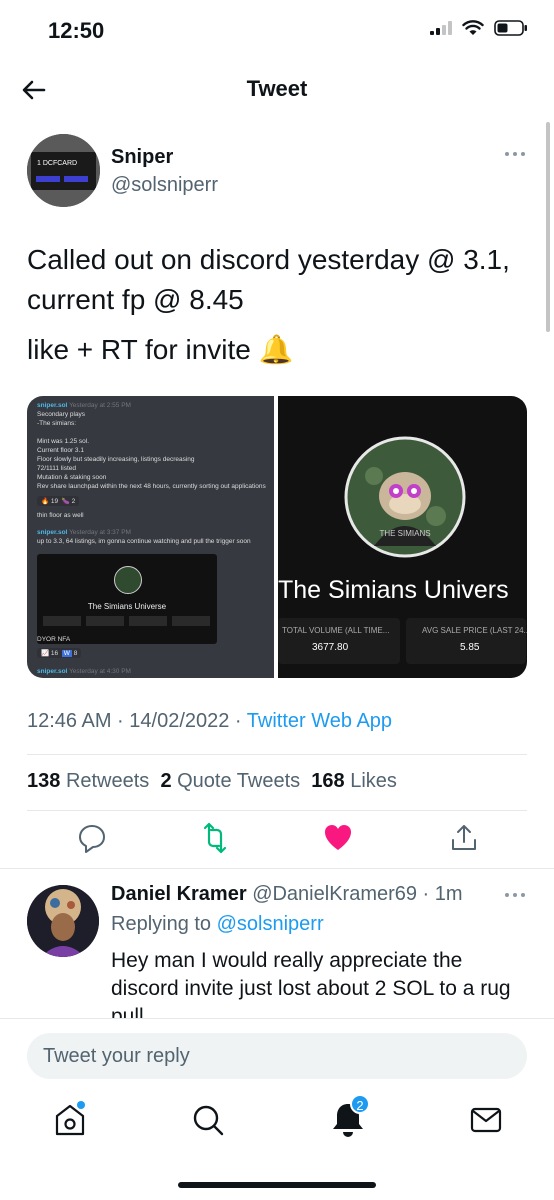 The height and width of the screenshot is (1200, 554). What do you see at coordinates (127, 606) in the screenshot?
I see `embed-title: The Simians Universe` at bounding box center [127, 606].